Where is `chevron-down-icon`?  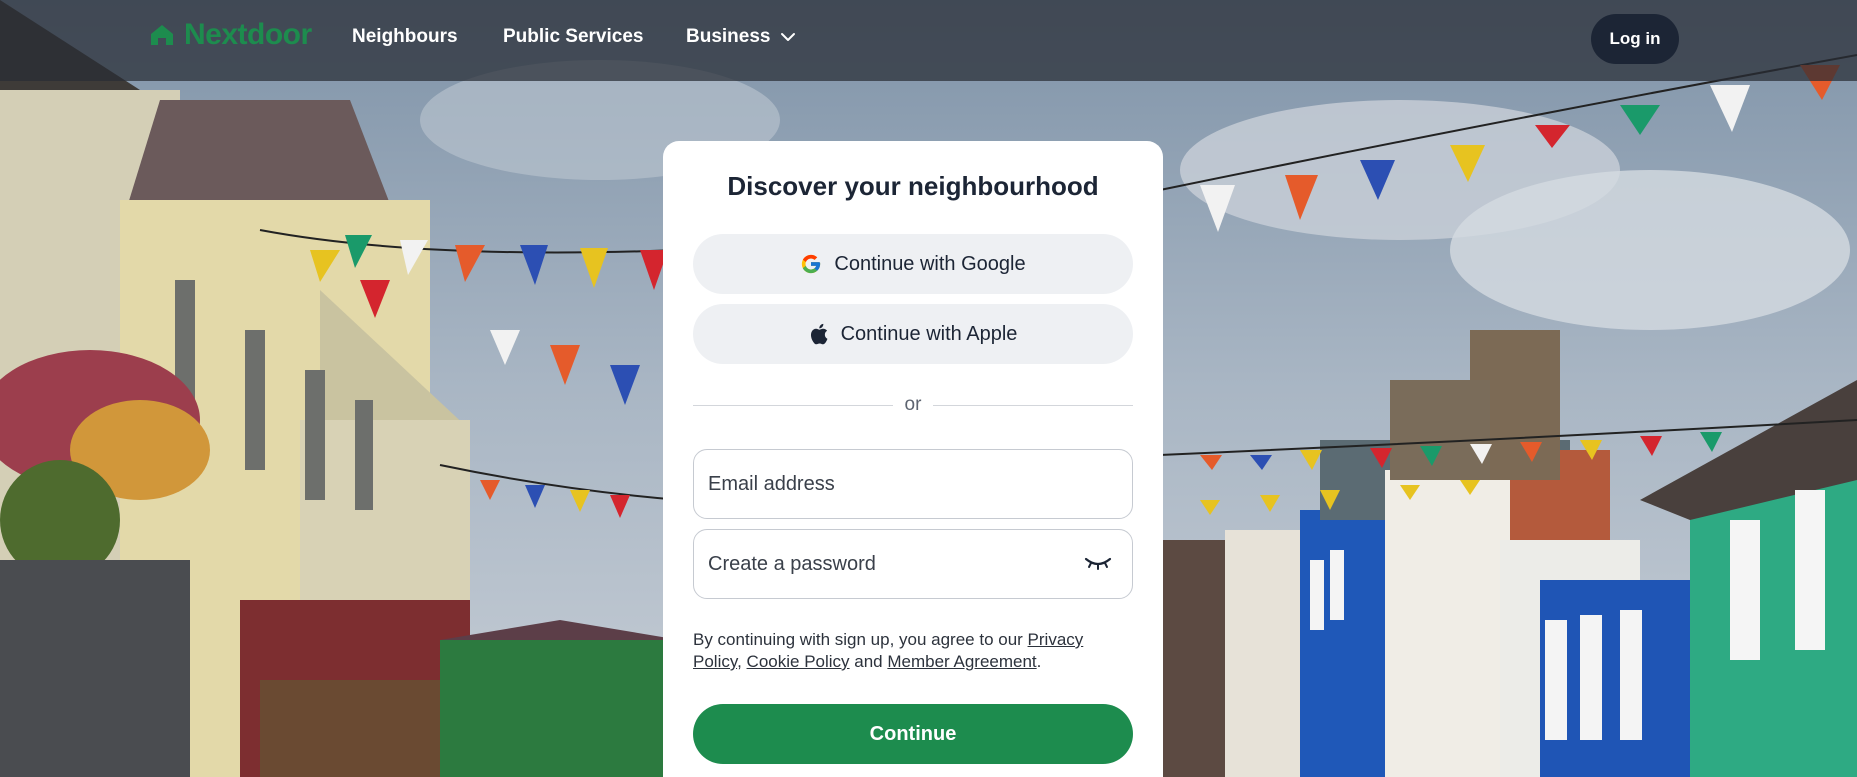 chevron-down-icon is located at coordinates (788, 37).